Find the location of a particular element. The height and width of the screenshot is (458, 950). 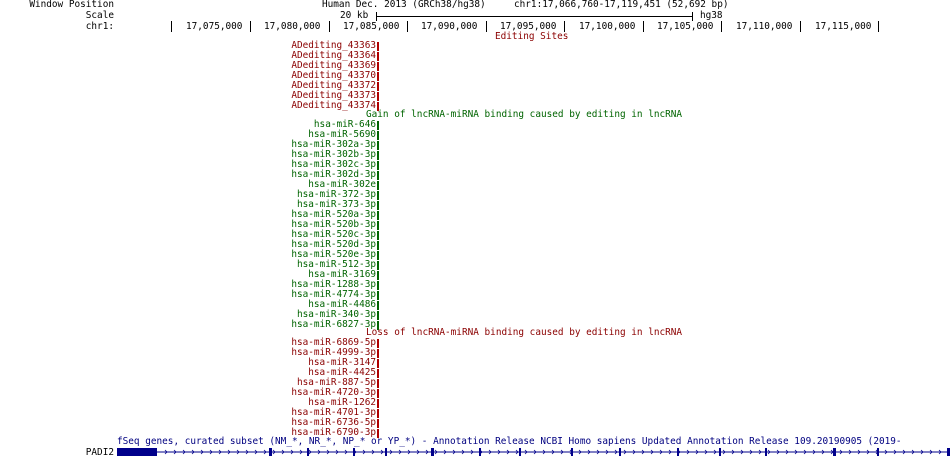

ruler-tick-label: 17,090,000 is located at coordinates (449, 26).